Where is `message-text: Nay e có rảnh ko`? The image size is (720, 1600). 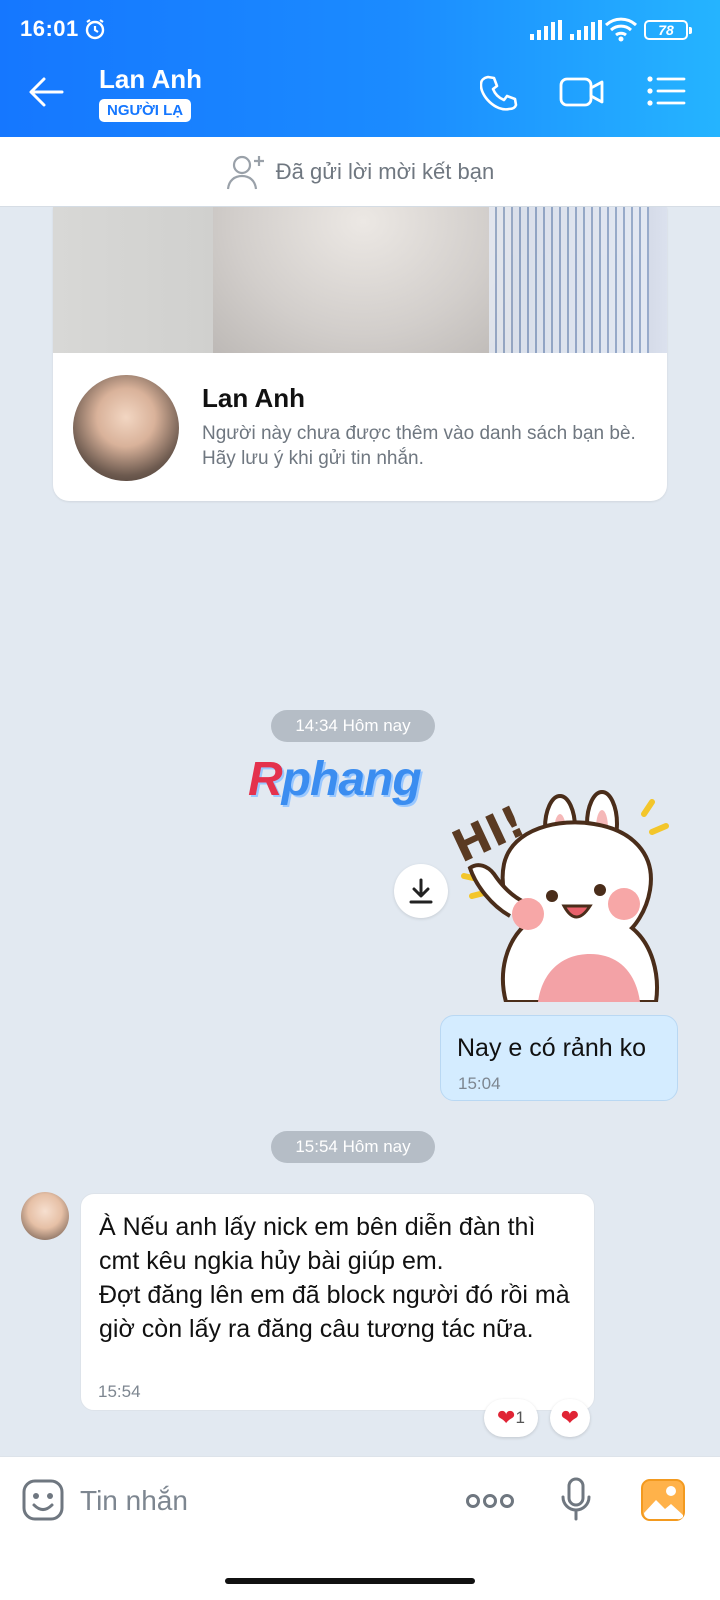 message-text: Nay e có rảnh ko is located at coordinates (551, 1048).